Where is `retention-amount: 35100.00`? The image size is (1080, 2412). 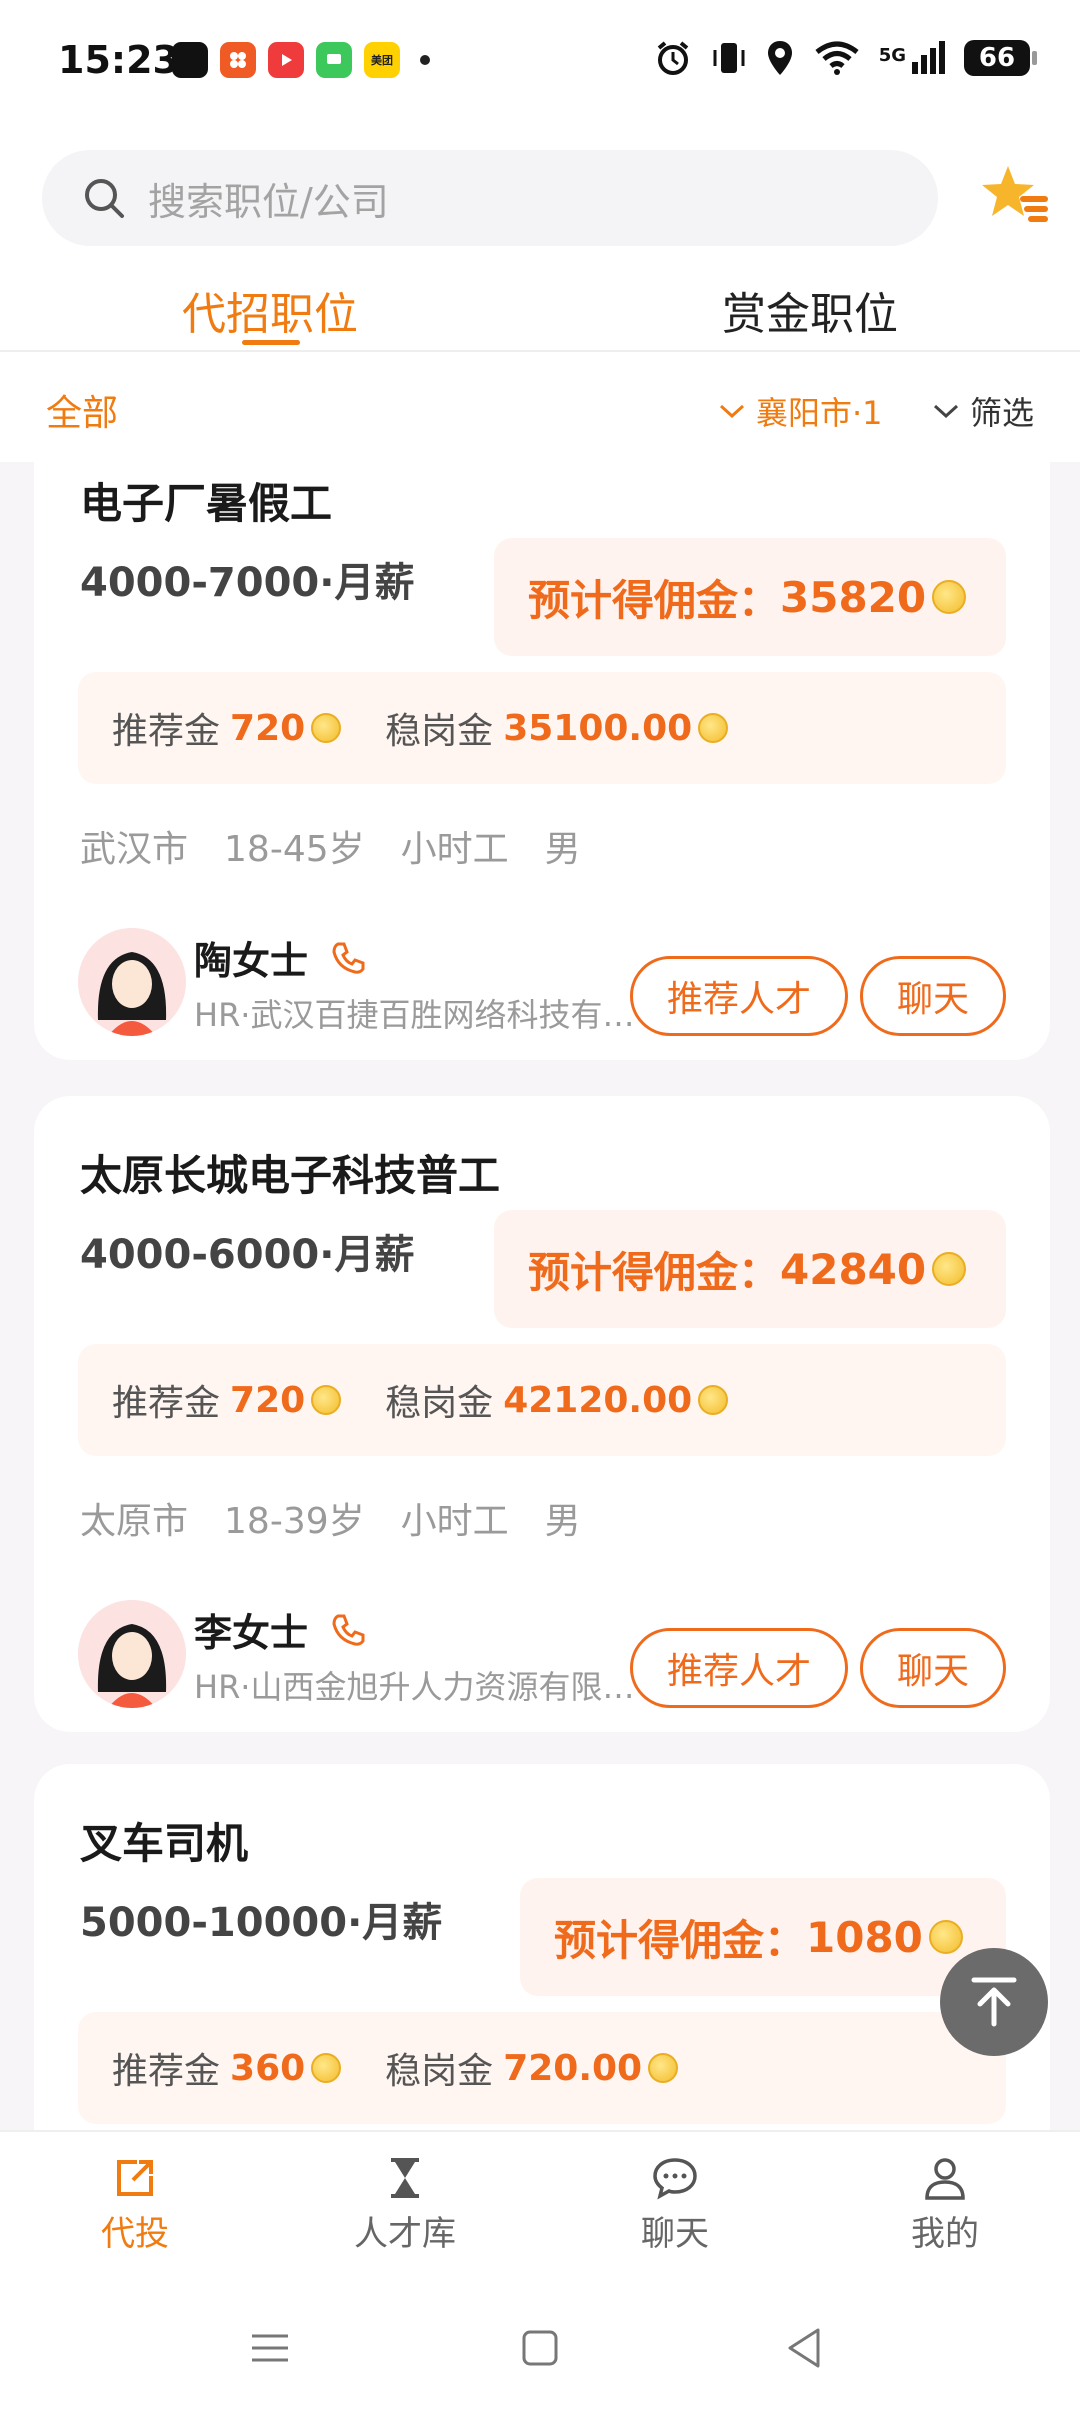
retention-amount: 35100.00 is located at coordinates (598, 728).